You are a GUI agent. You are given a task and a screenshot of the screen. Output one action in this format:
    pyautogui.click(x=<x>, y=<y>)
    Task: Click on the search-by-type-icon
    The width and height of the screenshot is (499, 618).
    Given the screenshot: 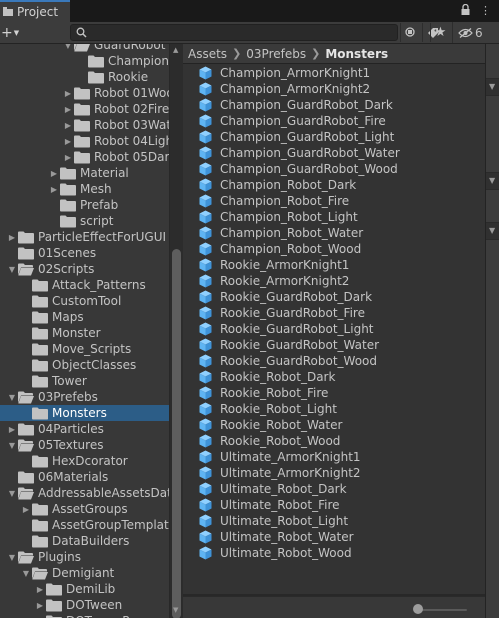 What is the action you would take?
    pyautogui.click(x=410, y=32)
    